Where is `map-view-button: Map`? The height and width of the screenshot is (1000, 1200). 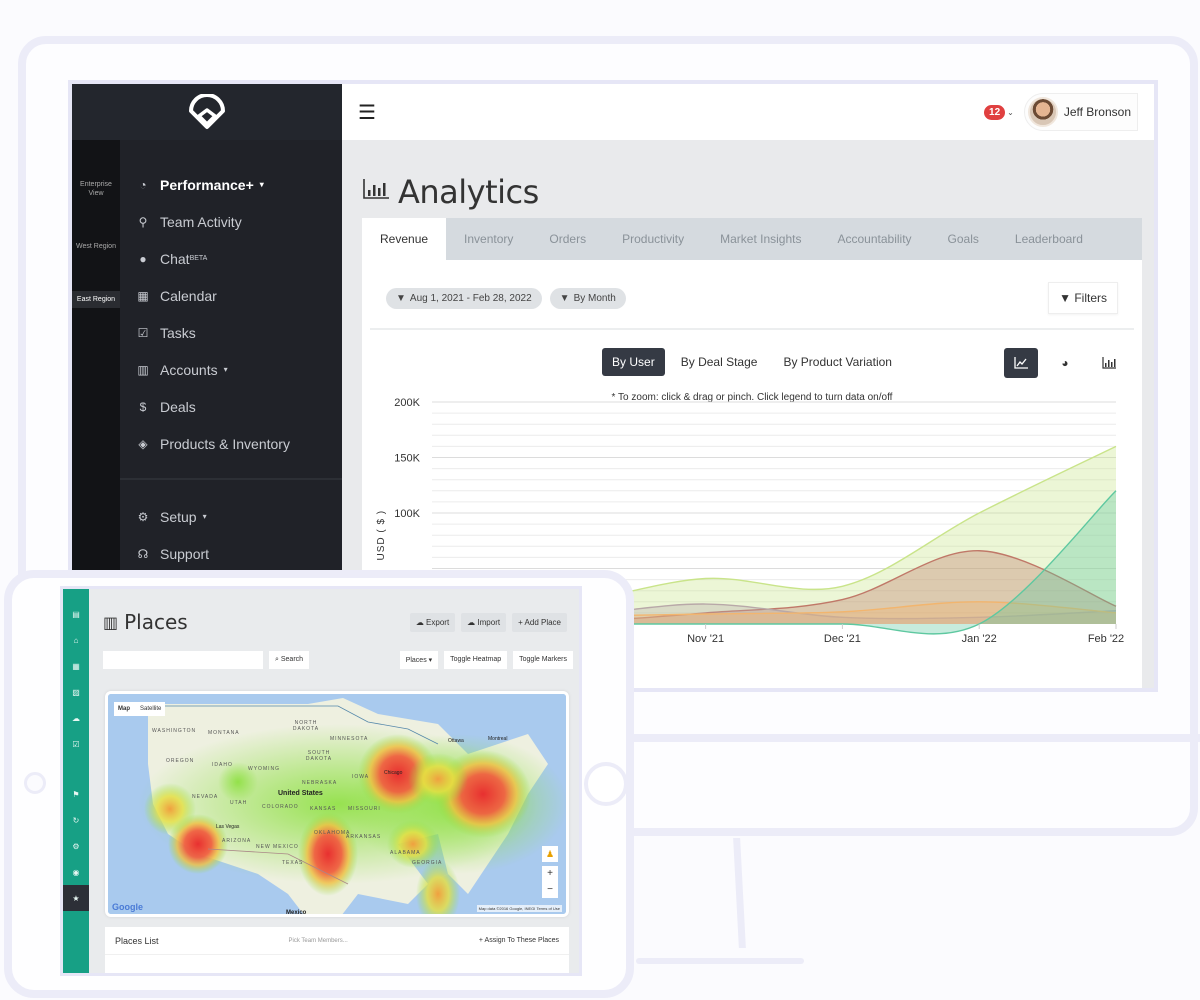 map-view-button: Map is located at coordinates (124, 709).